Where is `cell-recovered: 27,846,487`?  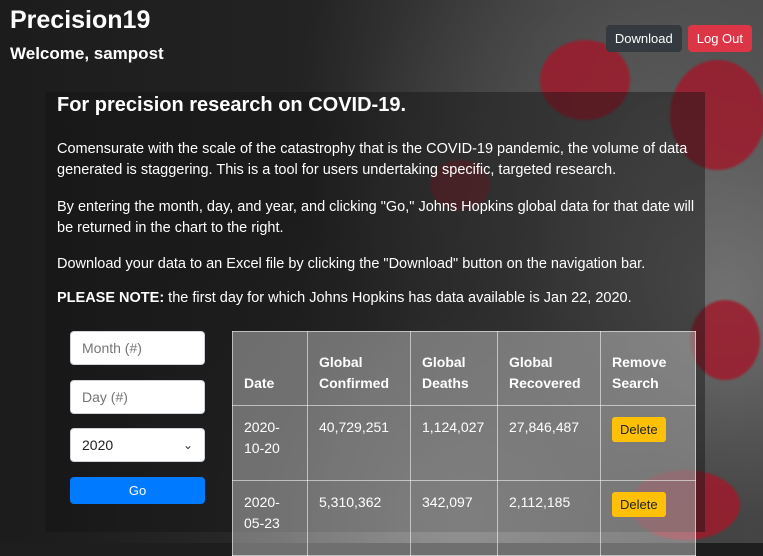 cell-recovered: 27,846,487 is located at coordinates (549, 443).